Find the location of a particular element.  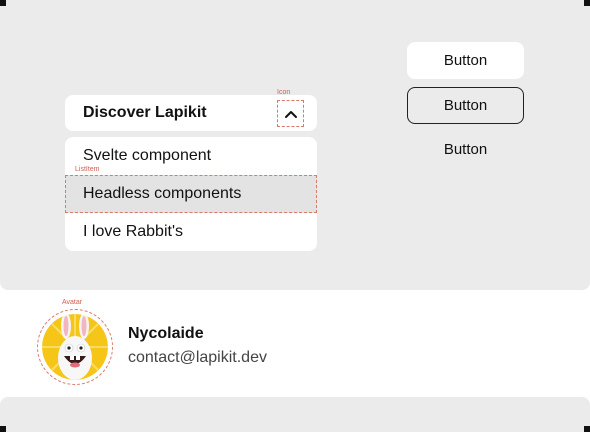

avatar-frame is located at coordinates (75, 347).